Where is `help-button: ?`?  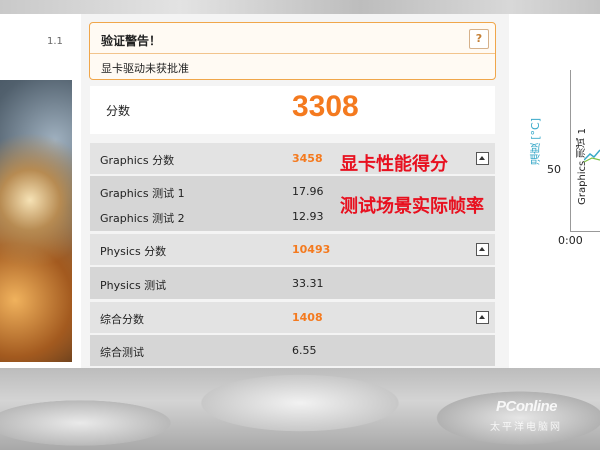
help-button: ? is located at coordinates (479, 39).